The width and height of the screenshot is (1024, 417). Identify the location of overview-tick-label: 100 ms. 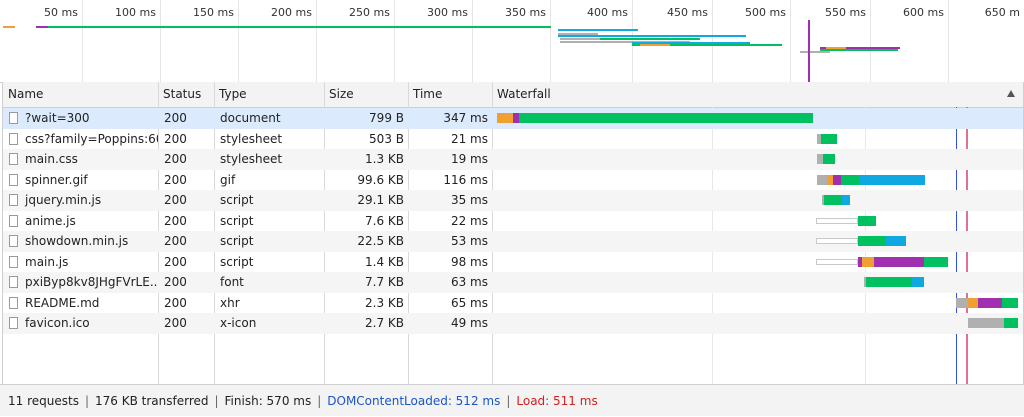
(135, 12).